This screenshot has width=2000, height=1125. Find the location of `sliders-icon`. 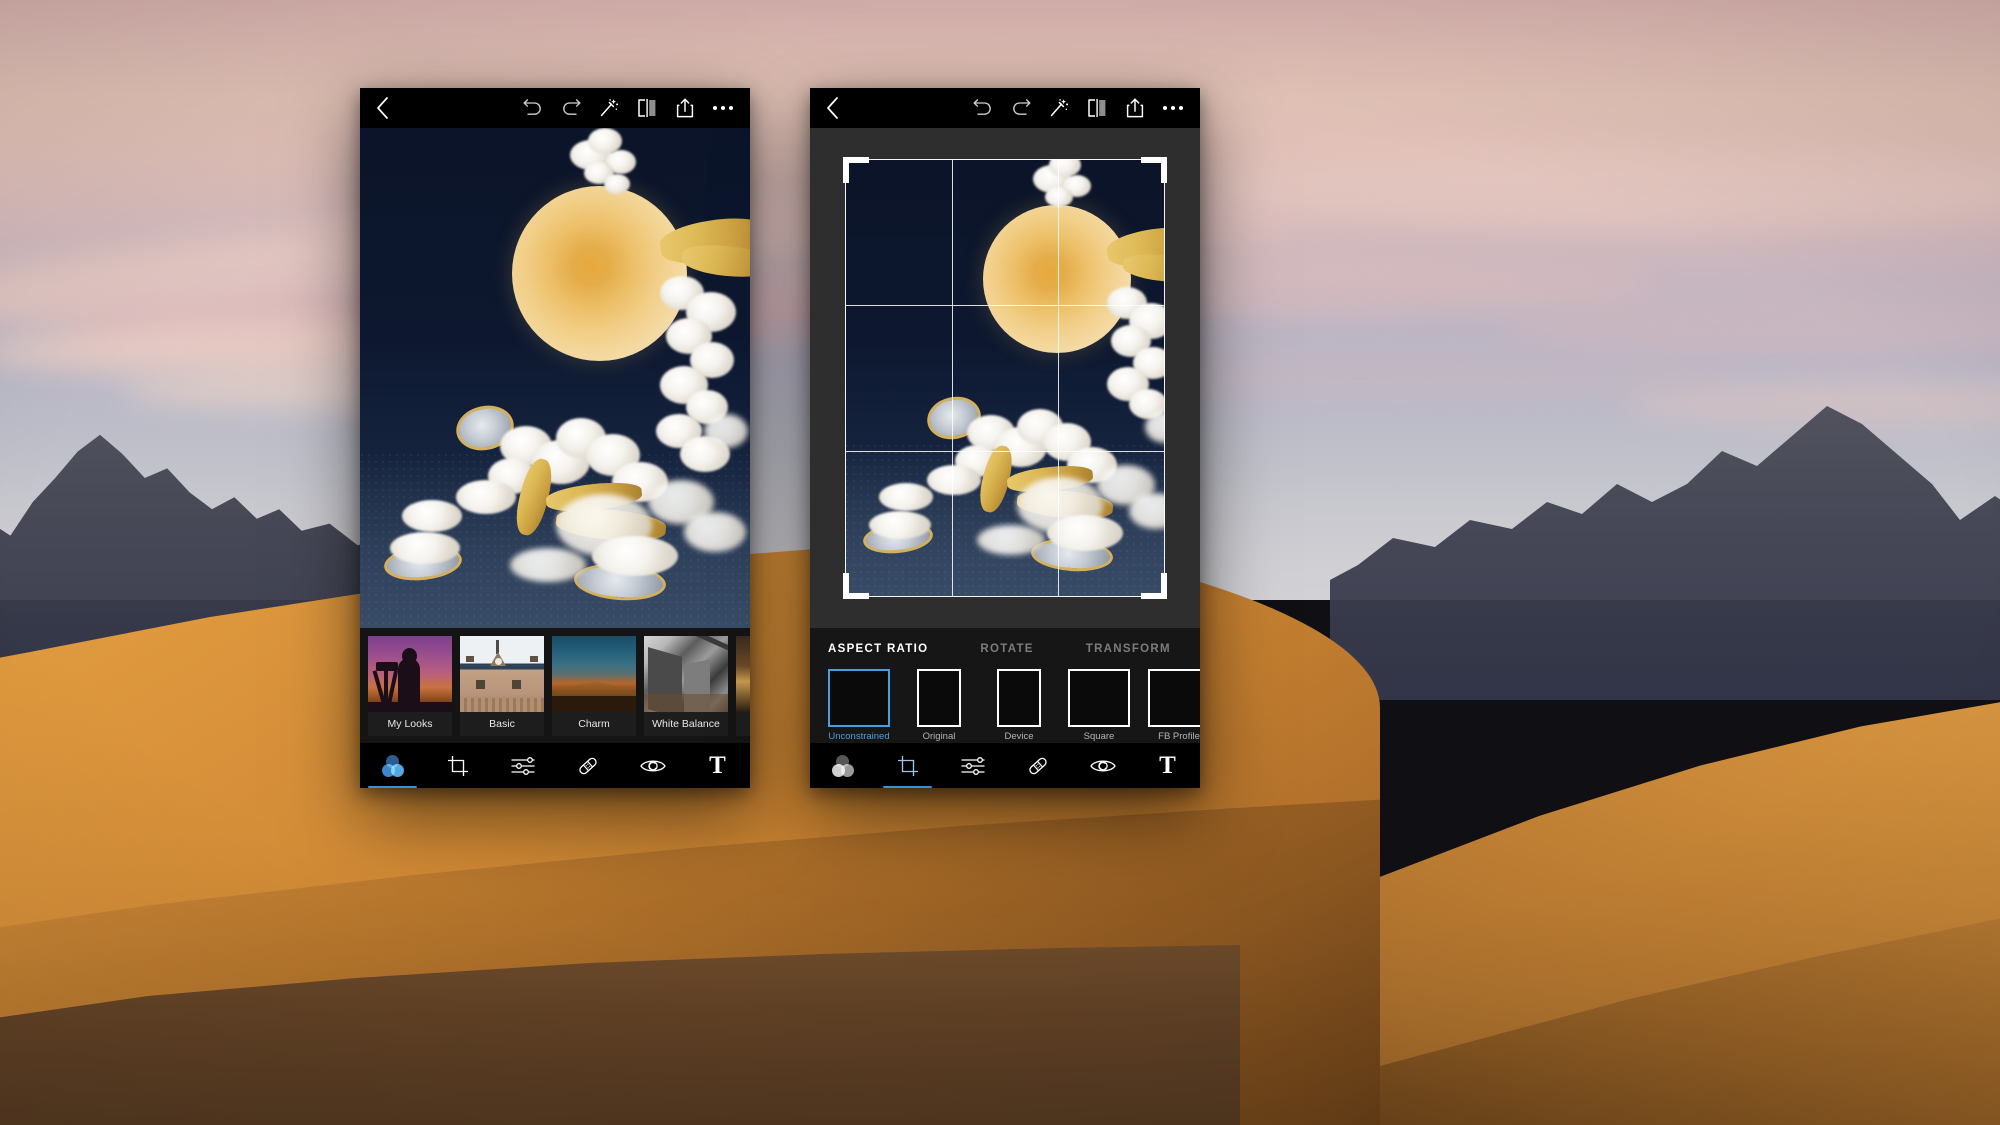

sliders-icon is located at coordinates (522, 766).